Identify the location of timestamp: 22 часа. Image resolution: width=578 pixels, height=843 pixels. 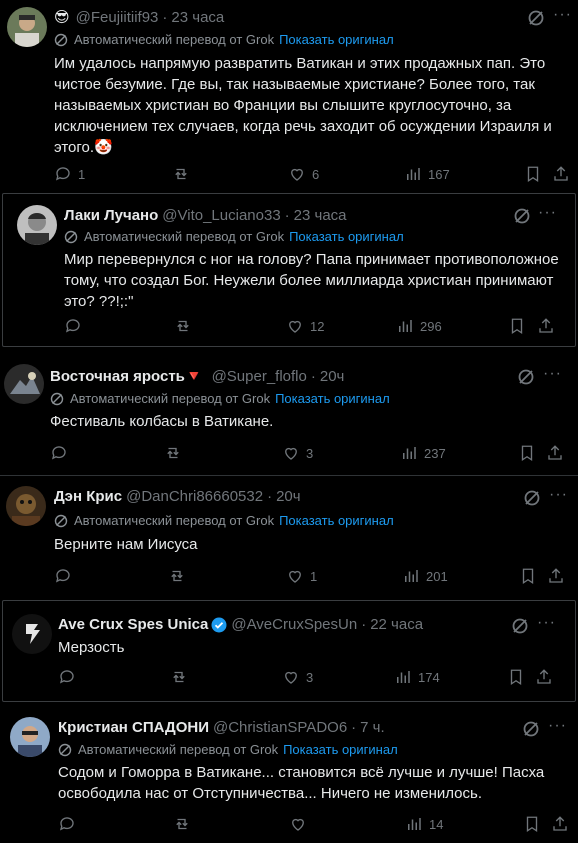
(396, 624).